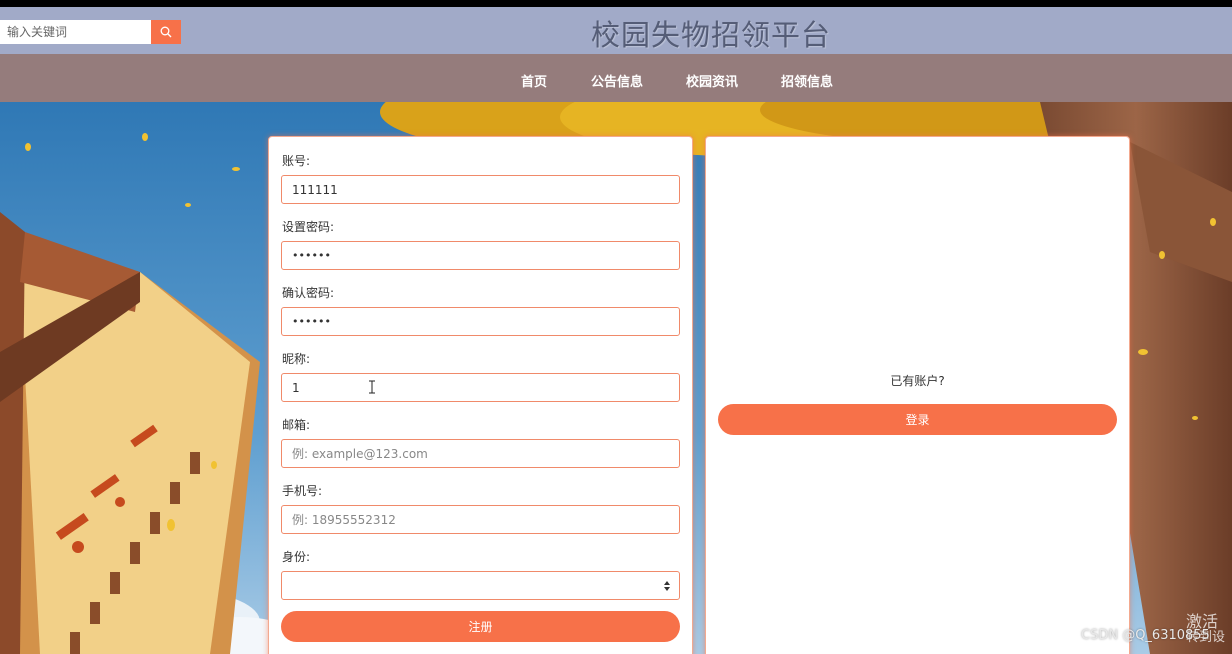 The image size is (1232, 654). I want to click on email-field, so click(480, 453).